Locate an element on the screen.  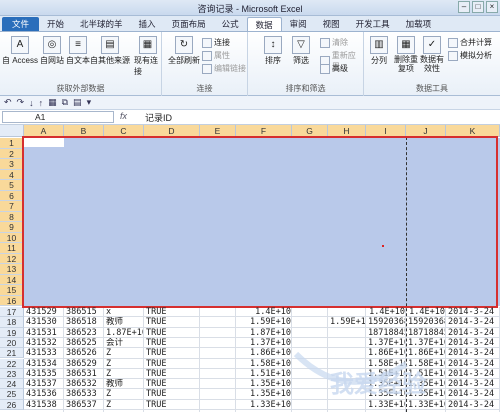
existing-connections-button: ▦ 现有连接 is located at coordinates (147, 56).